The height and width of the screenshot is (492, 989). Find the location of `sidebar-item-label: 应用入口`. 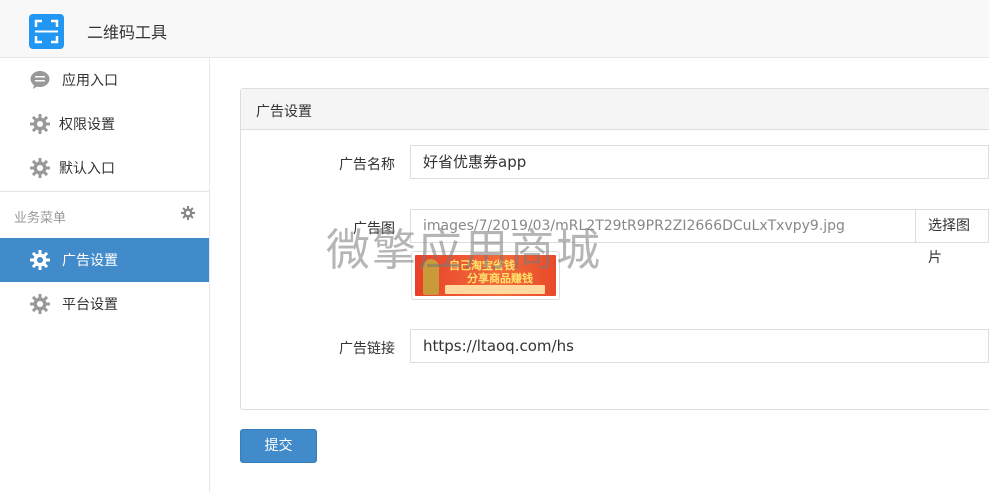

sidebar-item-label: 应用入口 is located at coordinates (90, 81).